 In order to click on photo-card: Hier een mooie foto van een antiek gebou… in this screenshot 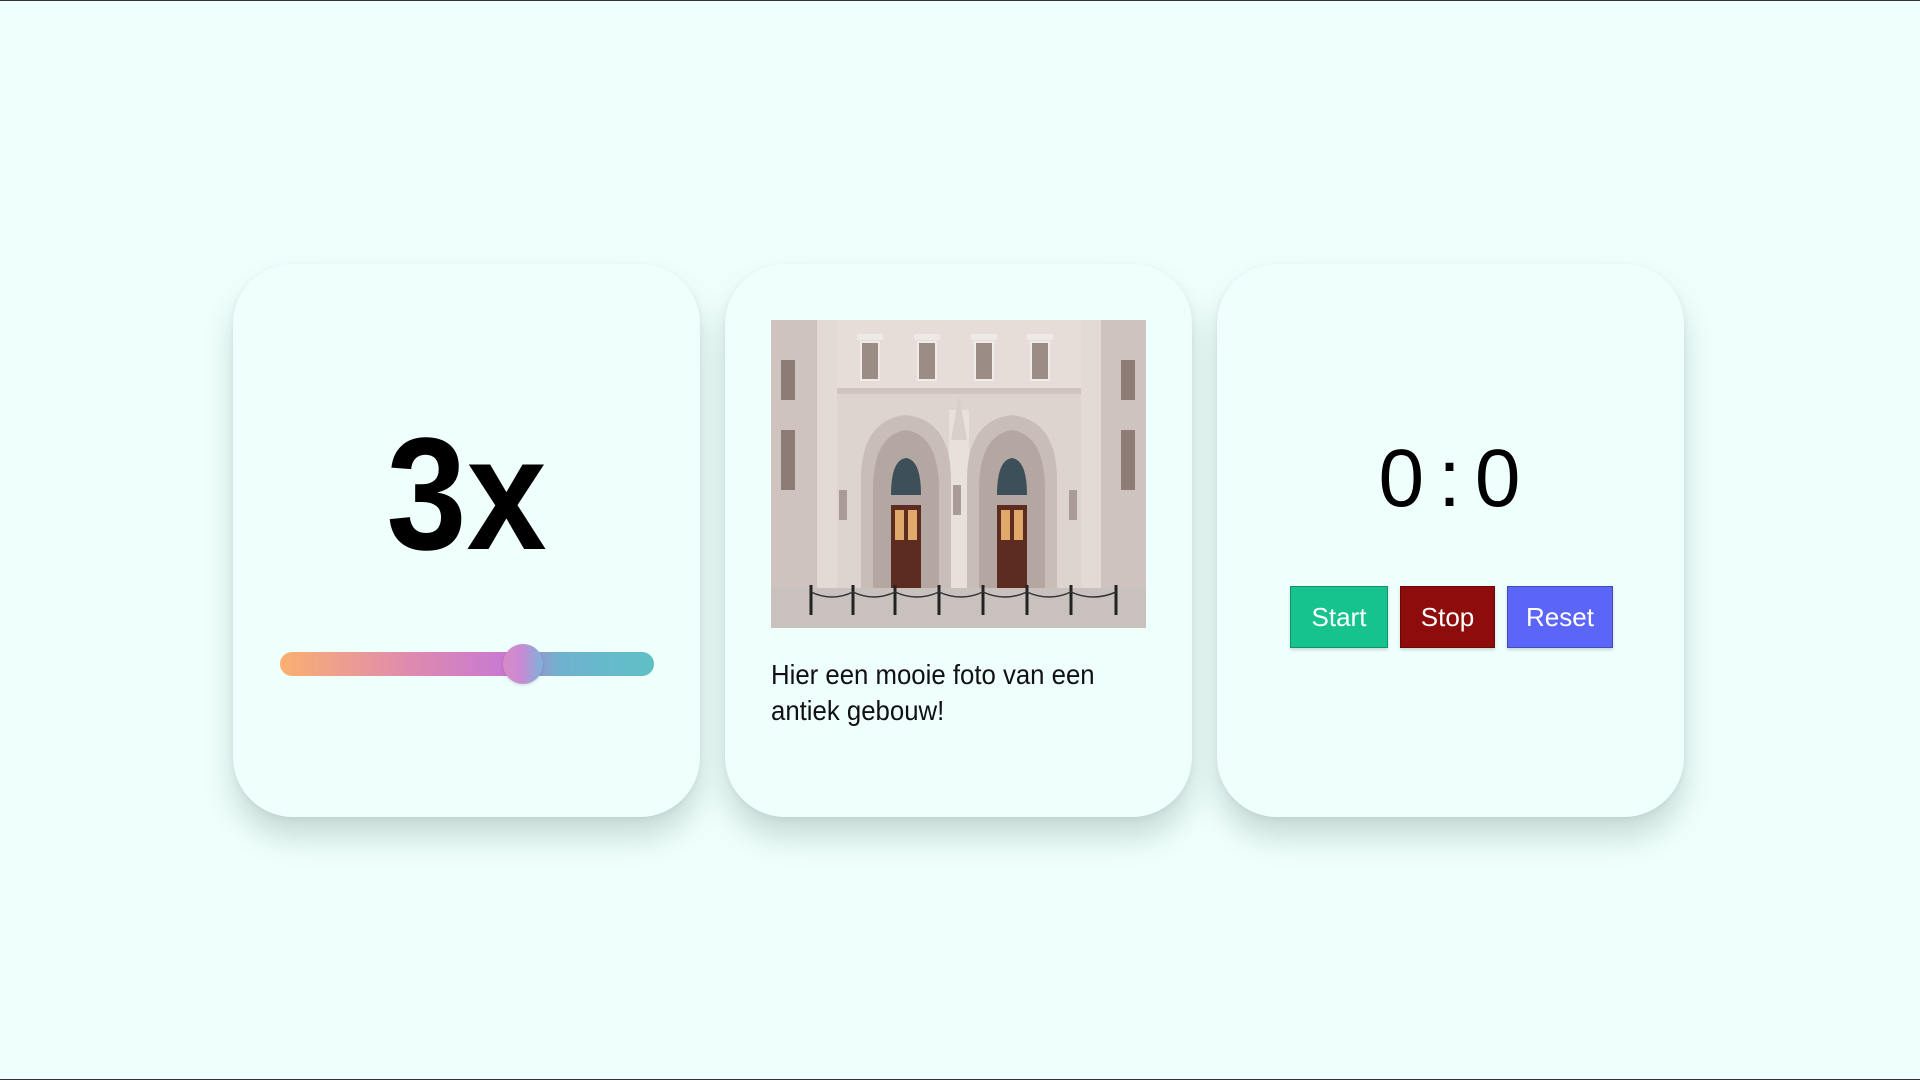, I will do `click(958, 540)`.